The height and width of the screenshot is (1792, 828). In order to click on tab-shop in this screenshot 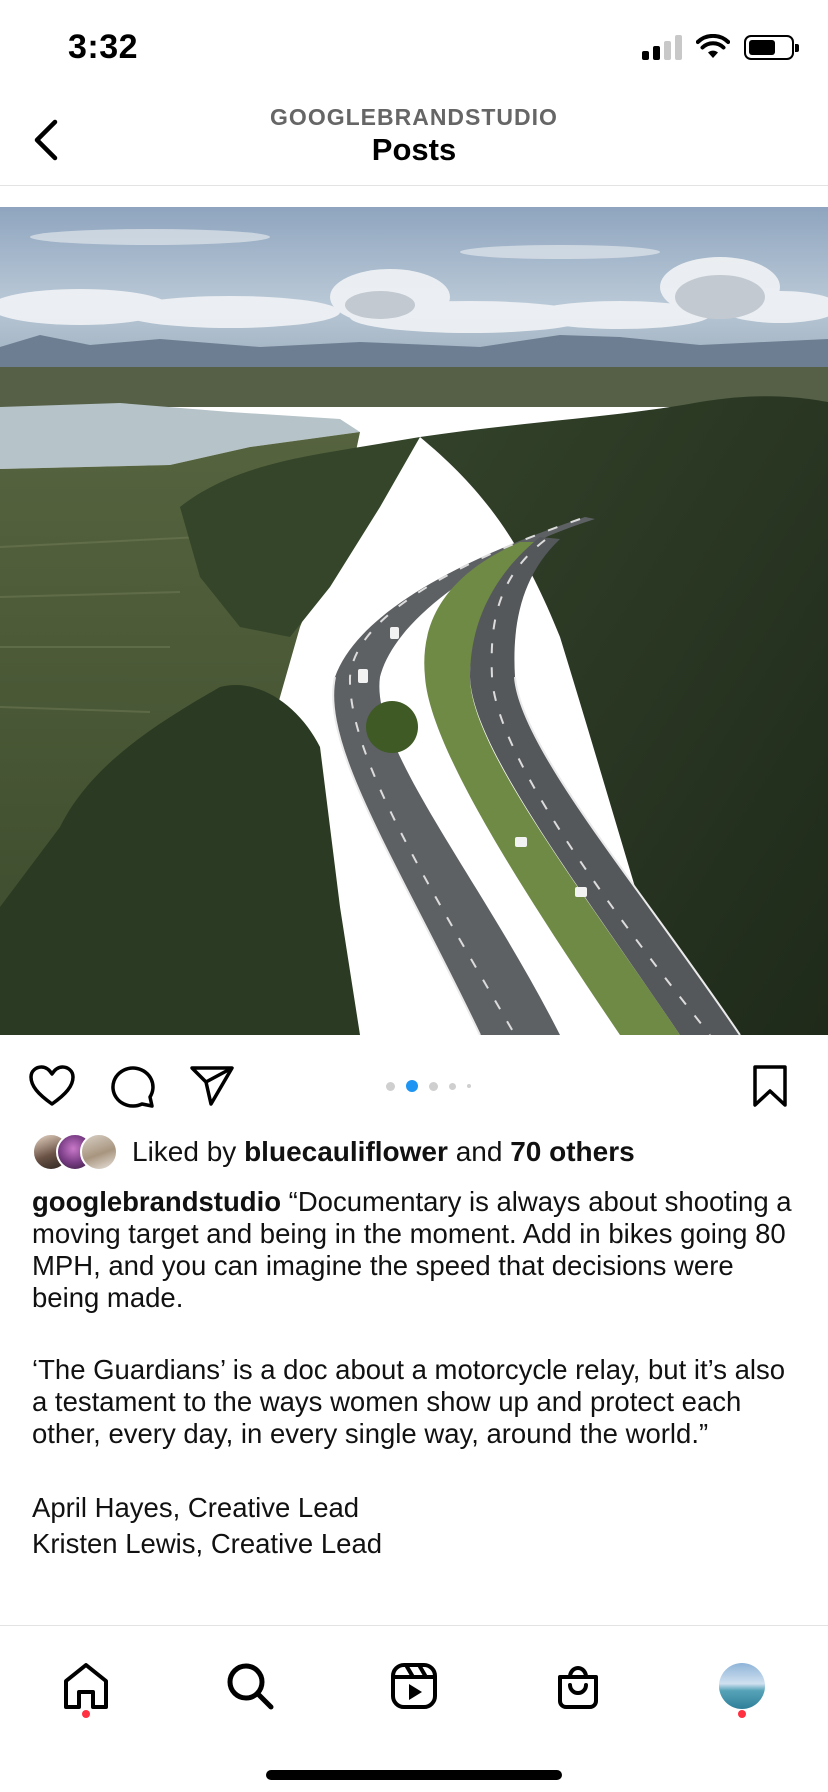, I will do `click(578, 1686)`.